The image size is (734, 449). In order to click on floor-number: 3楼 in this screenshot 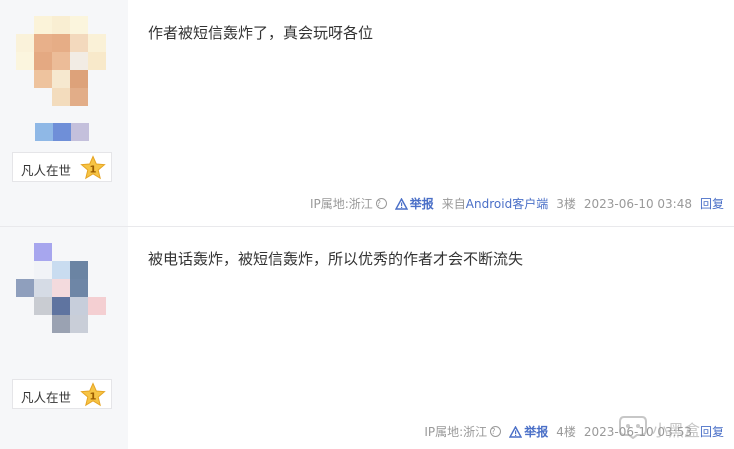, I will do `click(566, 204)`.